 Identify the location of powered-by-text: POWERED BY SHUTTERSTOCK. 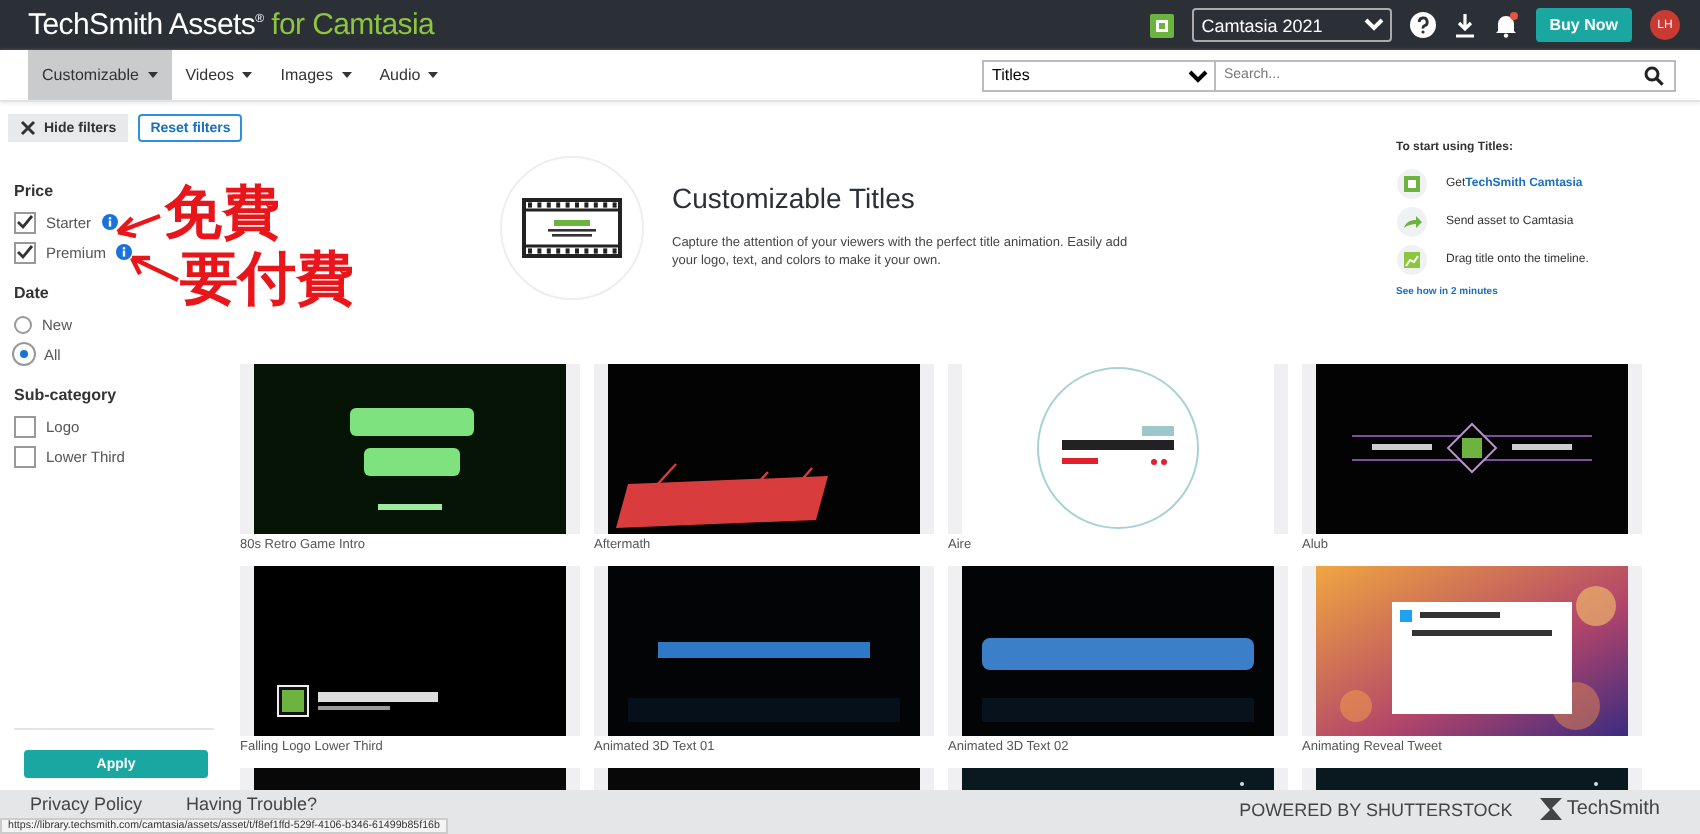
(1376, 809).